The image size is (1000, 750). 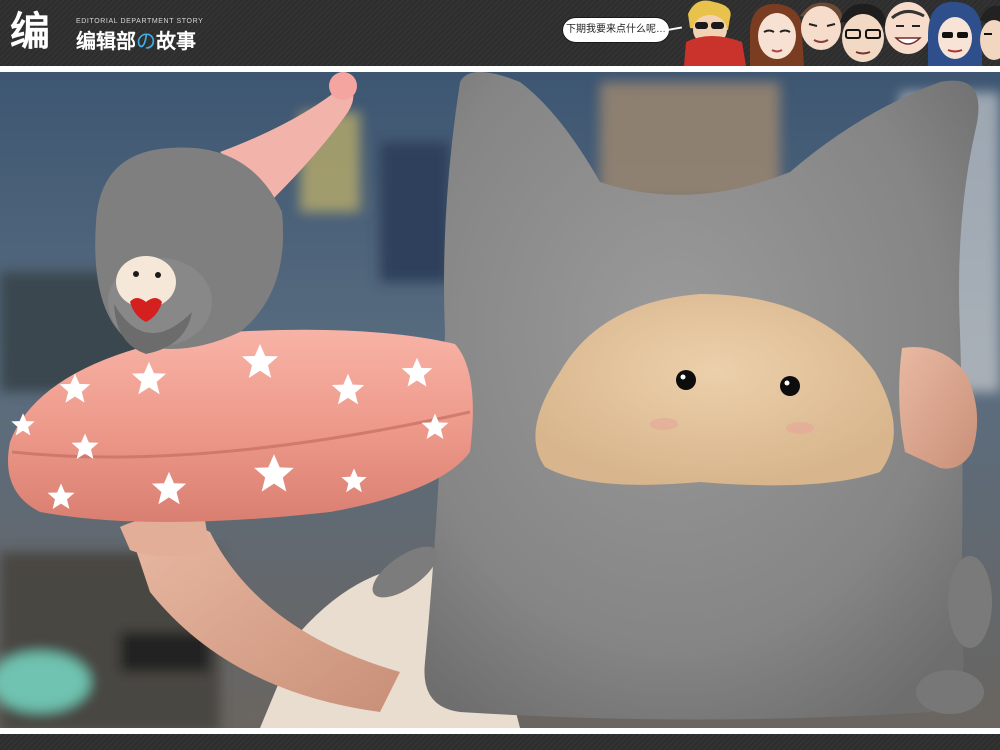 I want to click on left-hand, so click(x=165, y=537).